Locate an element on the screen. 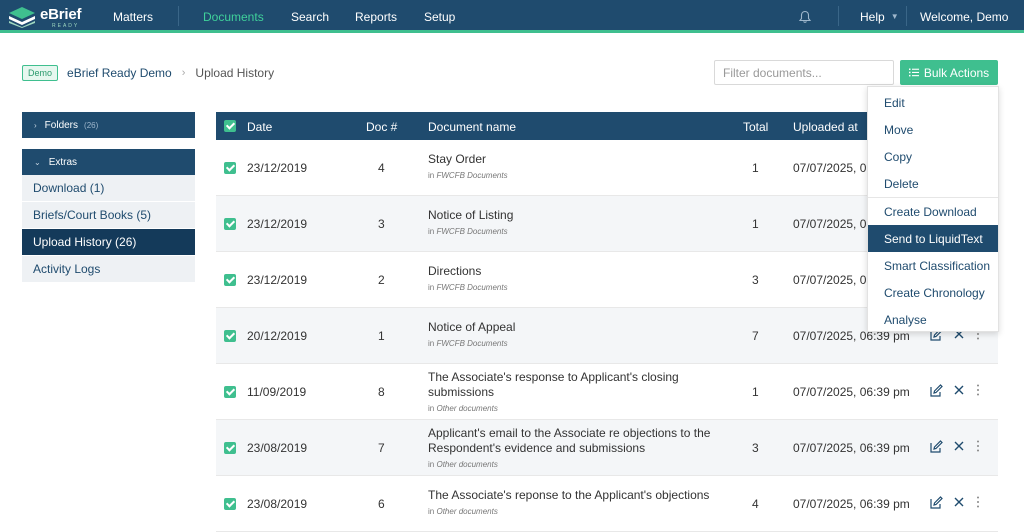 The height and width of the screenshot is (532, 1024). sidebar-extras-header: ⌄ Extras is located at coordinates (108, 162).